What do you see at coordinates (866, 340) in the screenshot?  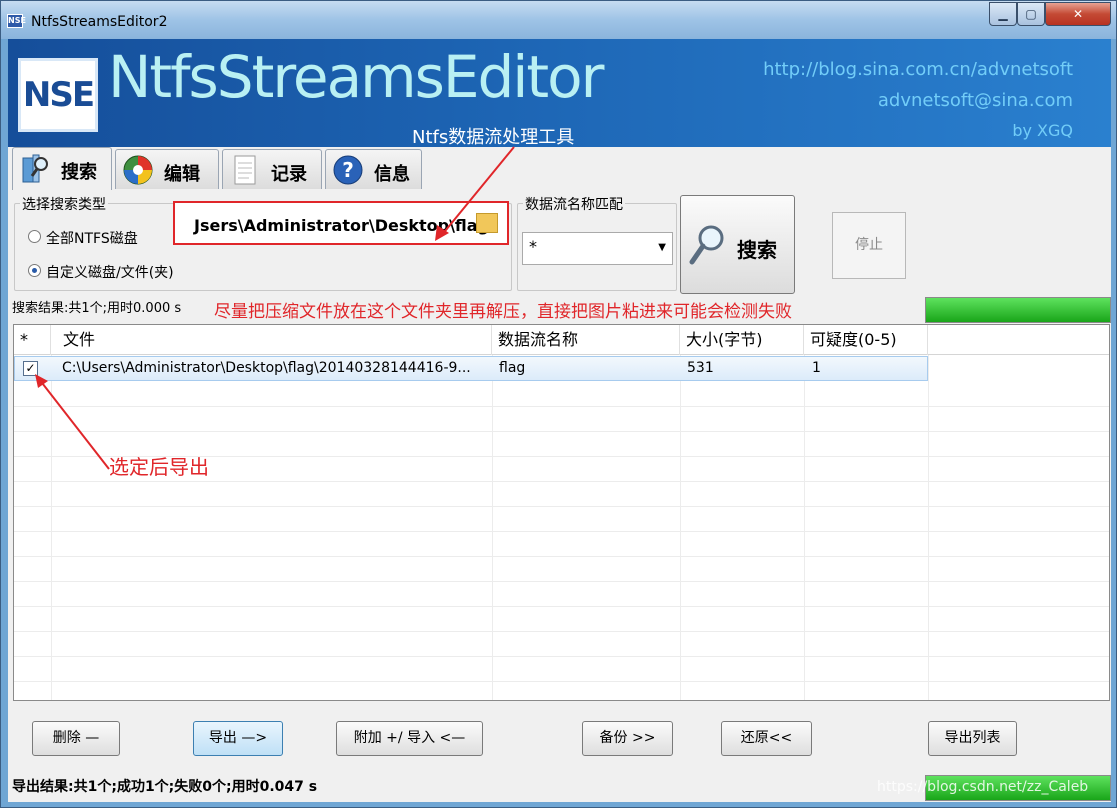 I see `col-suspicion: 可疑度(0-5)` at bounding box center [866, 340].